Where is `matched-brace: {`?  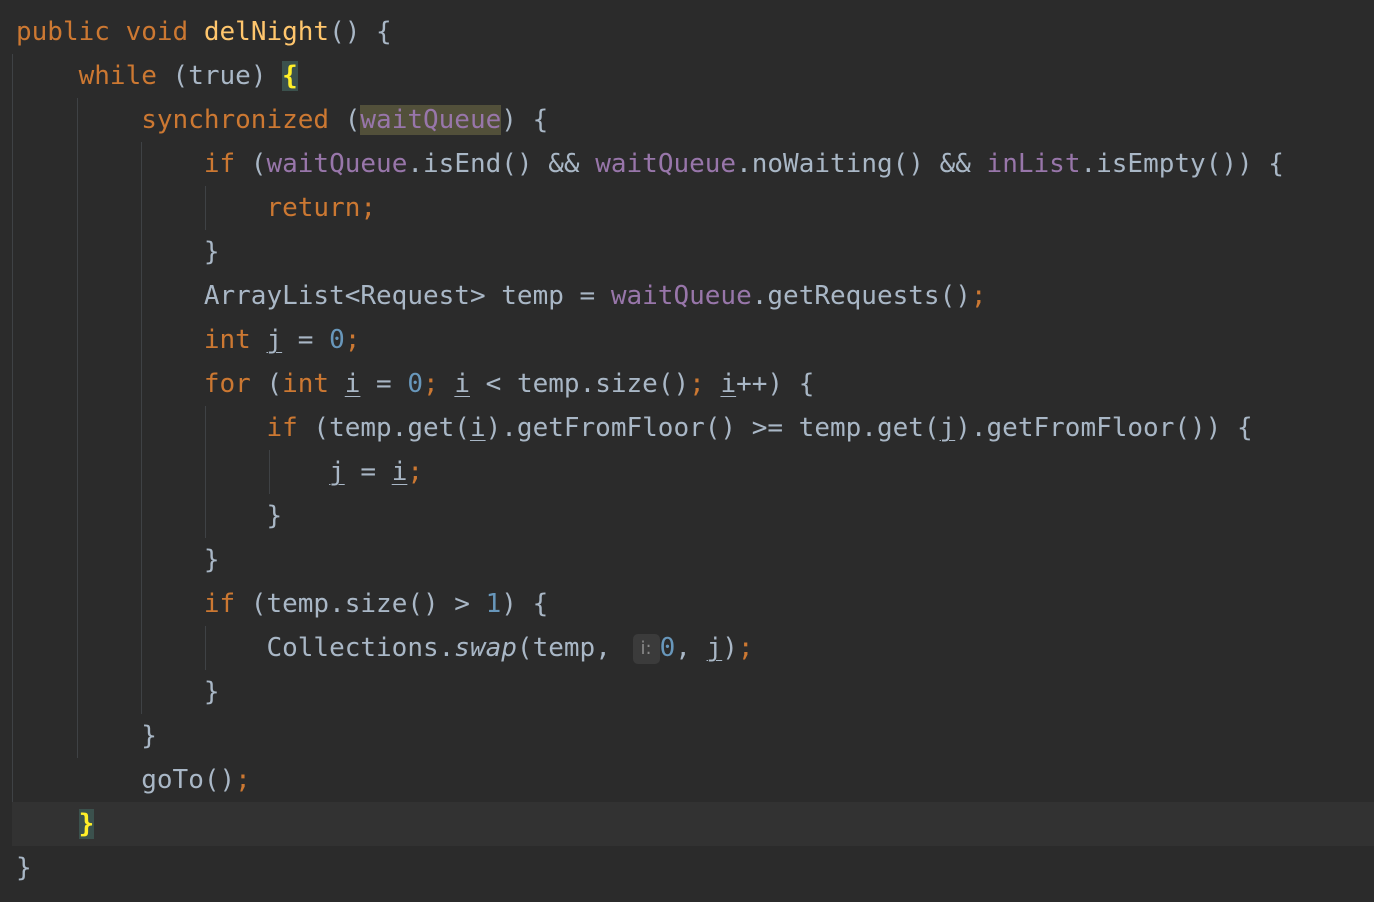 matched-brace: { is located at coordinates (290, 76).